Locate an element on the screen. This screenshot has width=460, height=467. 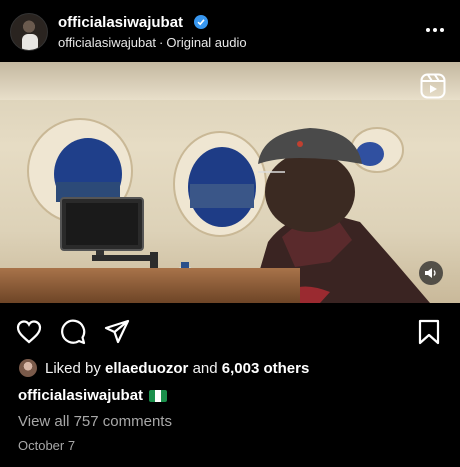
likes-line: Liked by ellaeduozor and 6,003 others is located at coordinates (177, 368).